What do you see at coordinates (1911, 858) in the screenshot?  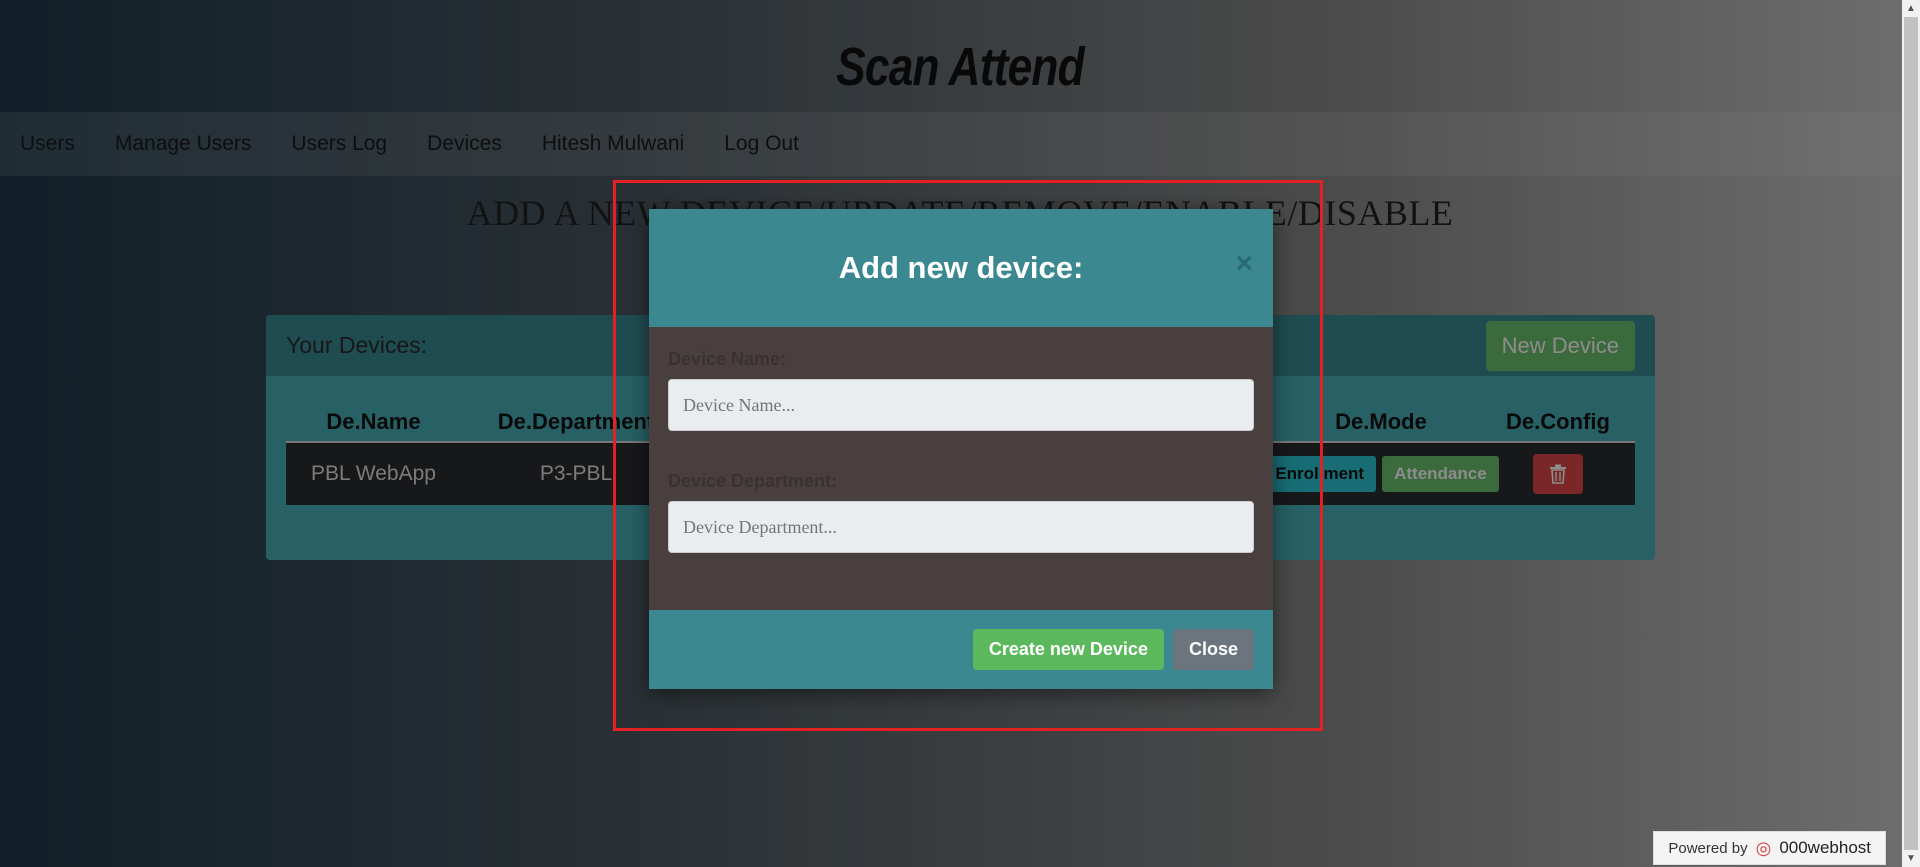 I see `scroll-down-icon: ▼` at bounding box center [1911, 858].